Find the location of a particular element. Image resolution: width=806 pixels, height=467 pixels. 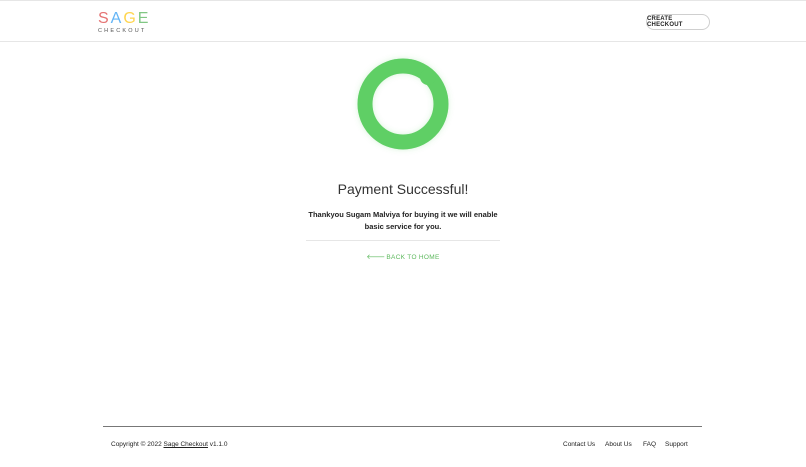

success-ring-svg is located at coordinates (403, 104).